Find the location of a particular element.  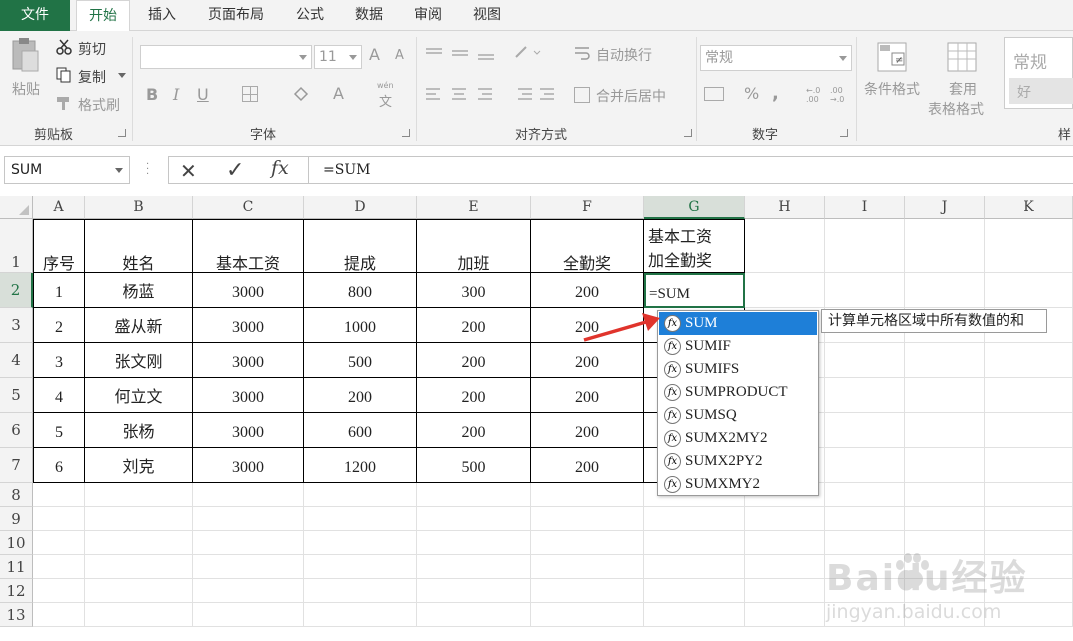

cell-f6: 200 is located at coordinates (587, 430).